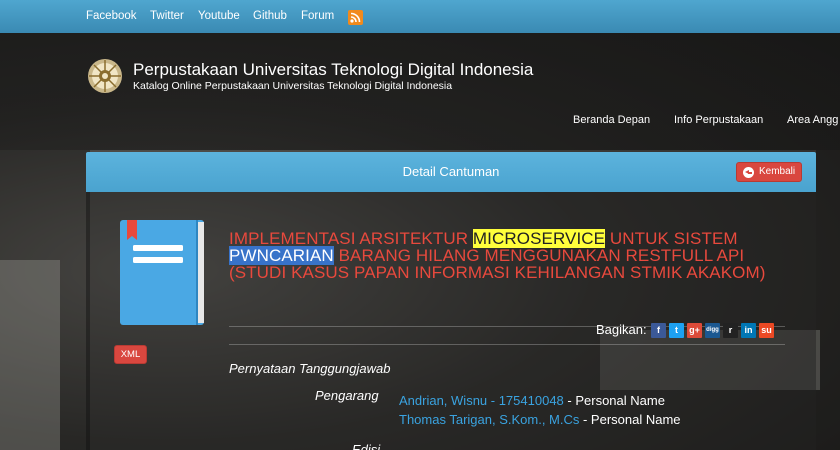 The width and height of the screenshot is (840, 450). What do you see at coordinates (777, 171) in the screenshot?
I see `back-button-label: Kembali` at bounding box center [777, 171].